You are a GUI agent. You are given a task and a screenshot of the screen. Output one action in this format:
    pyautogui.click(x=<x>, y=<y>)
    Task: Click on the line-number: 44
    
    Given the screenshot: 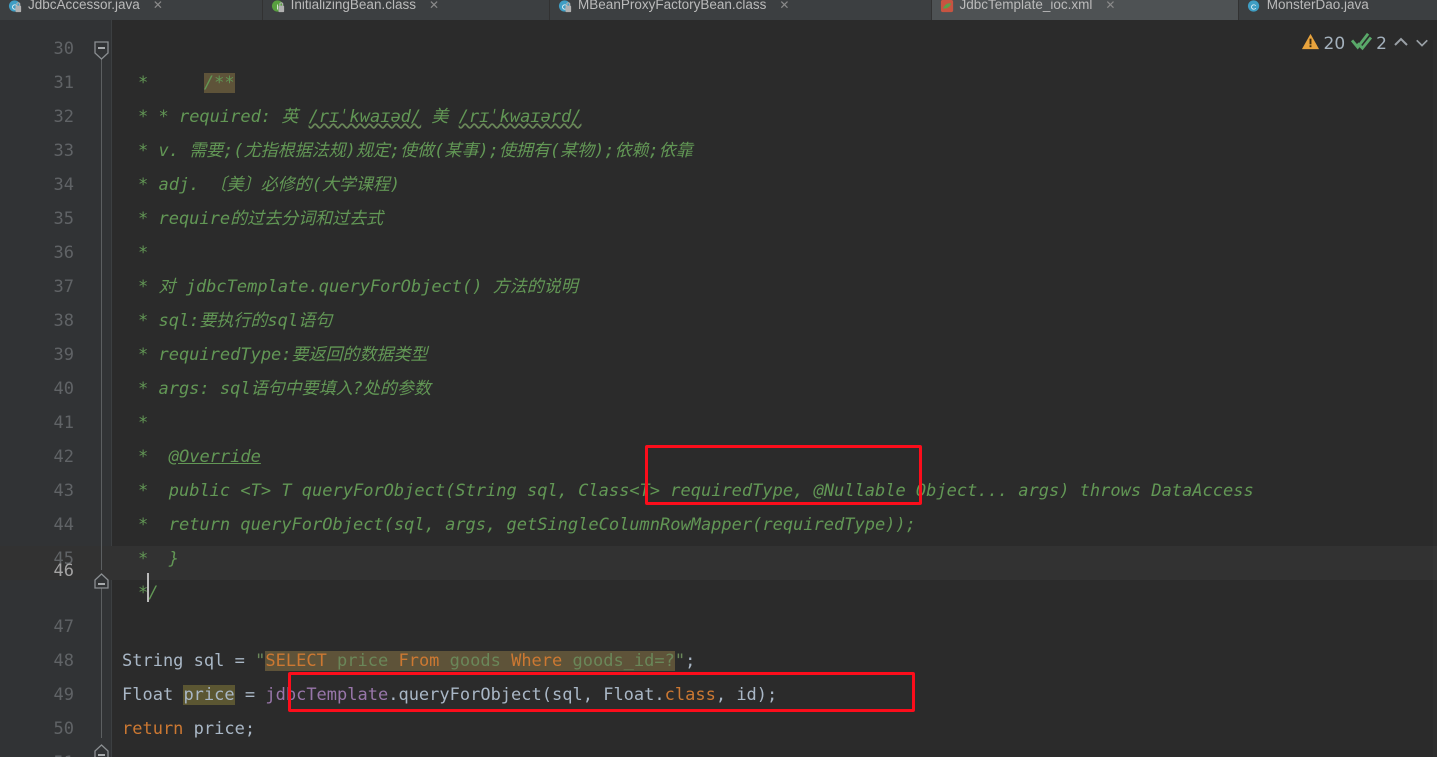 What is the action you would take?
    pyautogui.click(x=63, y=525)
    